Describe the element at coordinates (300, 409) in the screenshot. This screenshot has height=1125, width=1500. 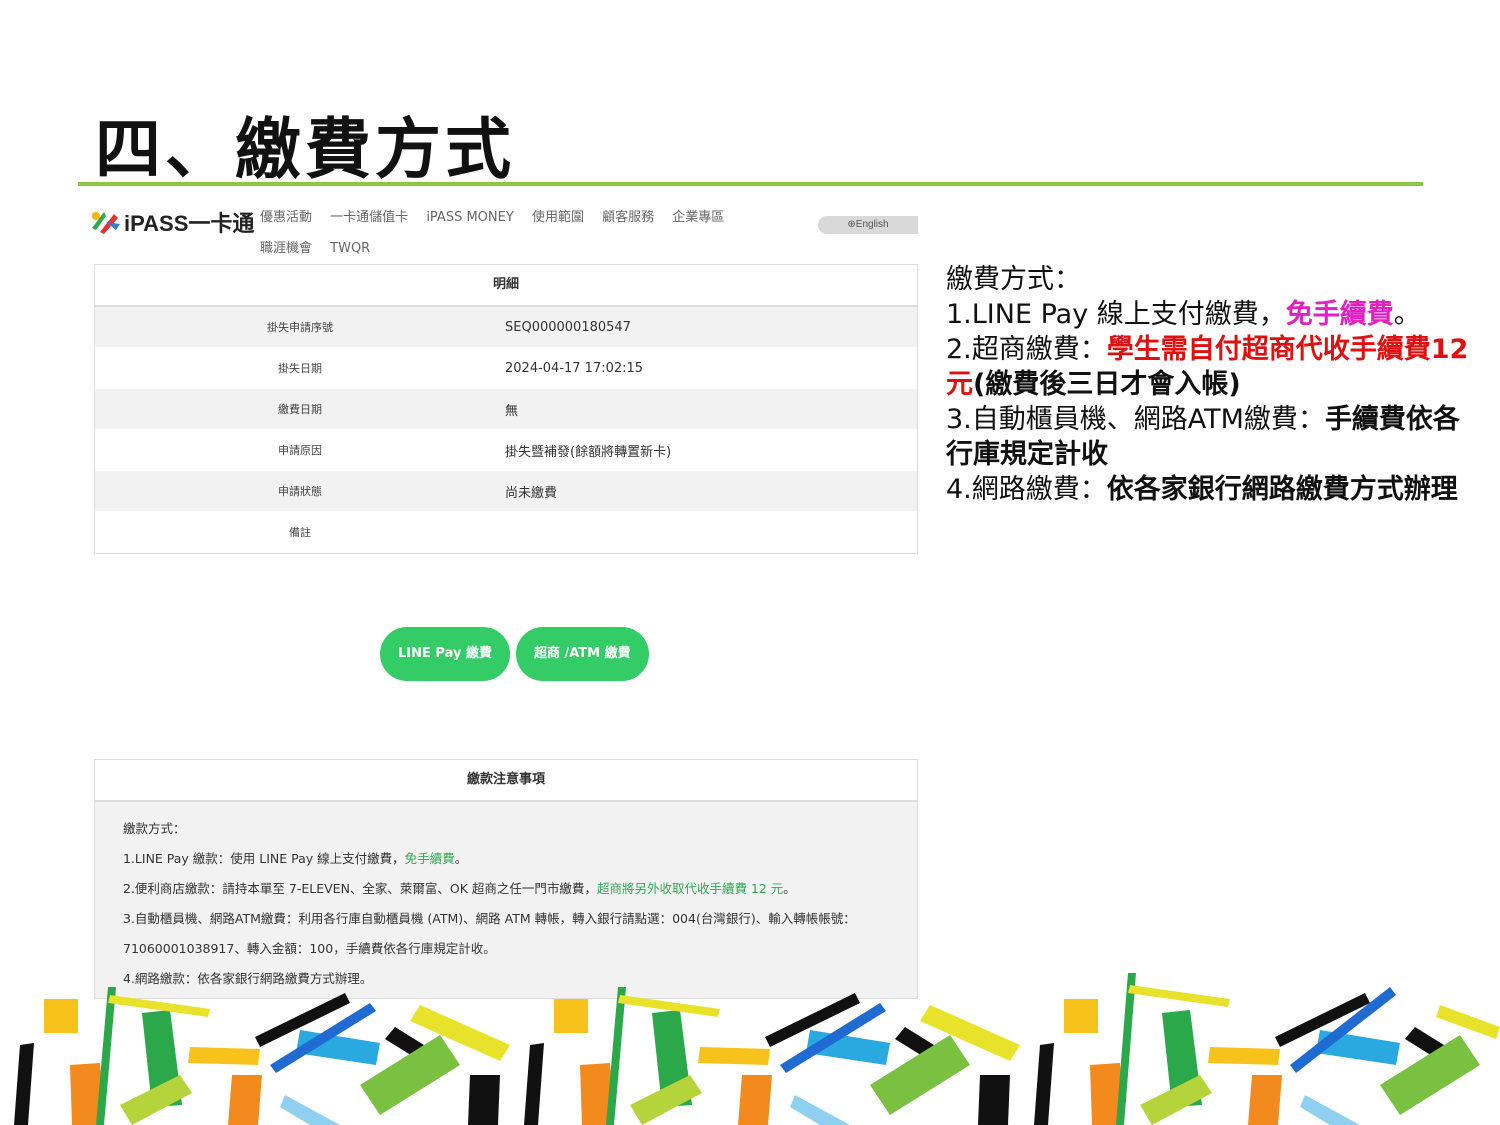
I see `row-label: 繳費日期` at that location.